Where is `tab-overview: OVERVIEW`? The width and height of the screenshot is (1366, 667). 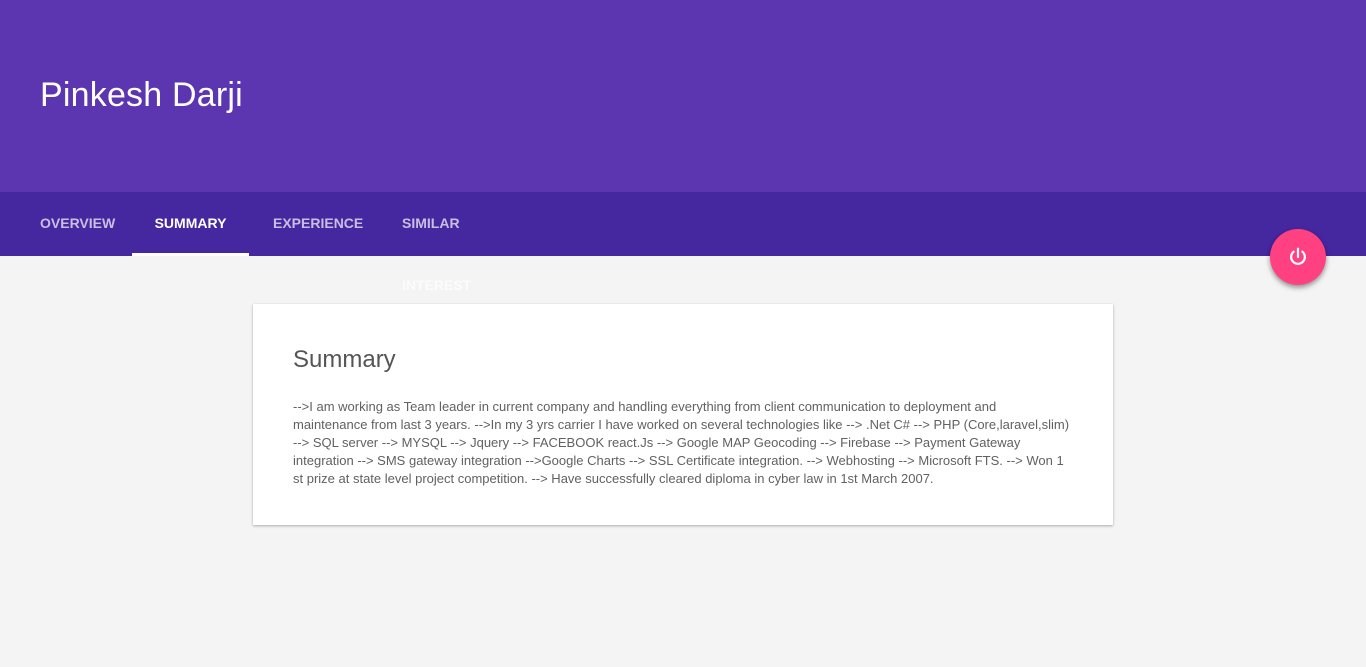
tab-overview: OVERVIEW is located at coordinates (77, 224).